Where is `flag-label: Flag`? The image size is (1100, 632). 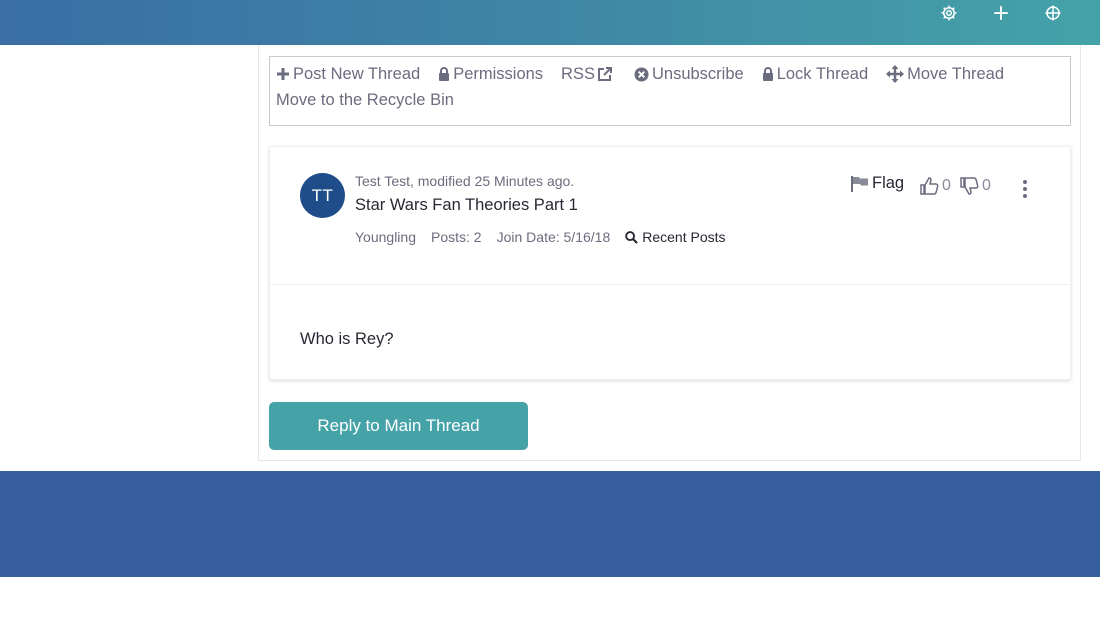 flag-label: Flag is located at coordinates (888, 183).